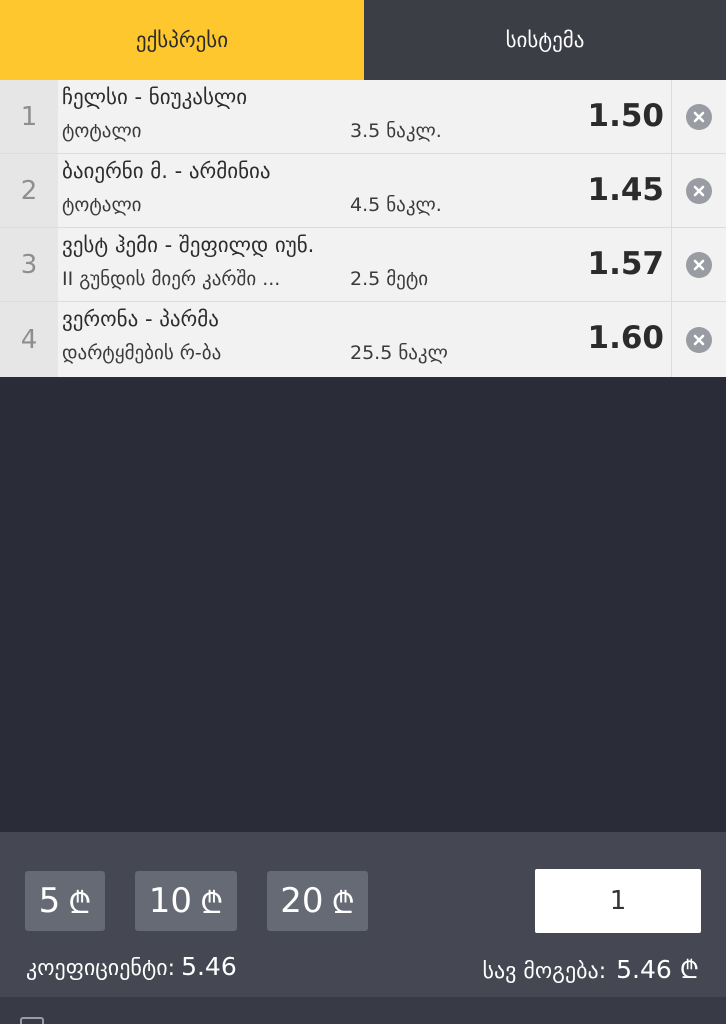 The image size is (726, 1024). I want to click on quick-stake-10-button: 10 ₾, so click(186, 901).